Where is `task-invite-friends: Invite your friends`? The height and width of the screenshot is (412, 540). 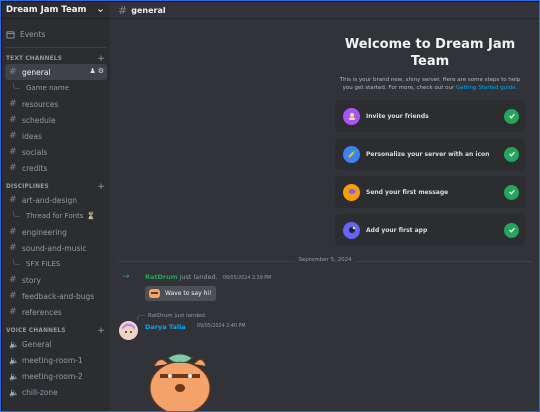 task-invite-friends: Invite your friends is located at coordinates (430, 116).